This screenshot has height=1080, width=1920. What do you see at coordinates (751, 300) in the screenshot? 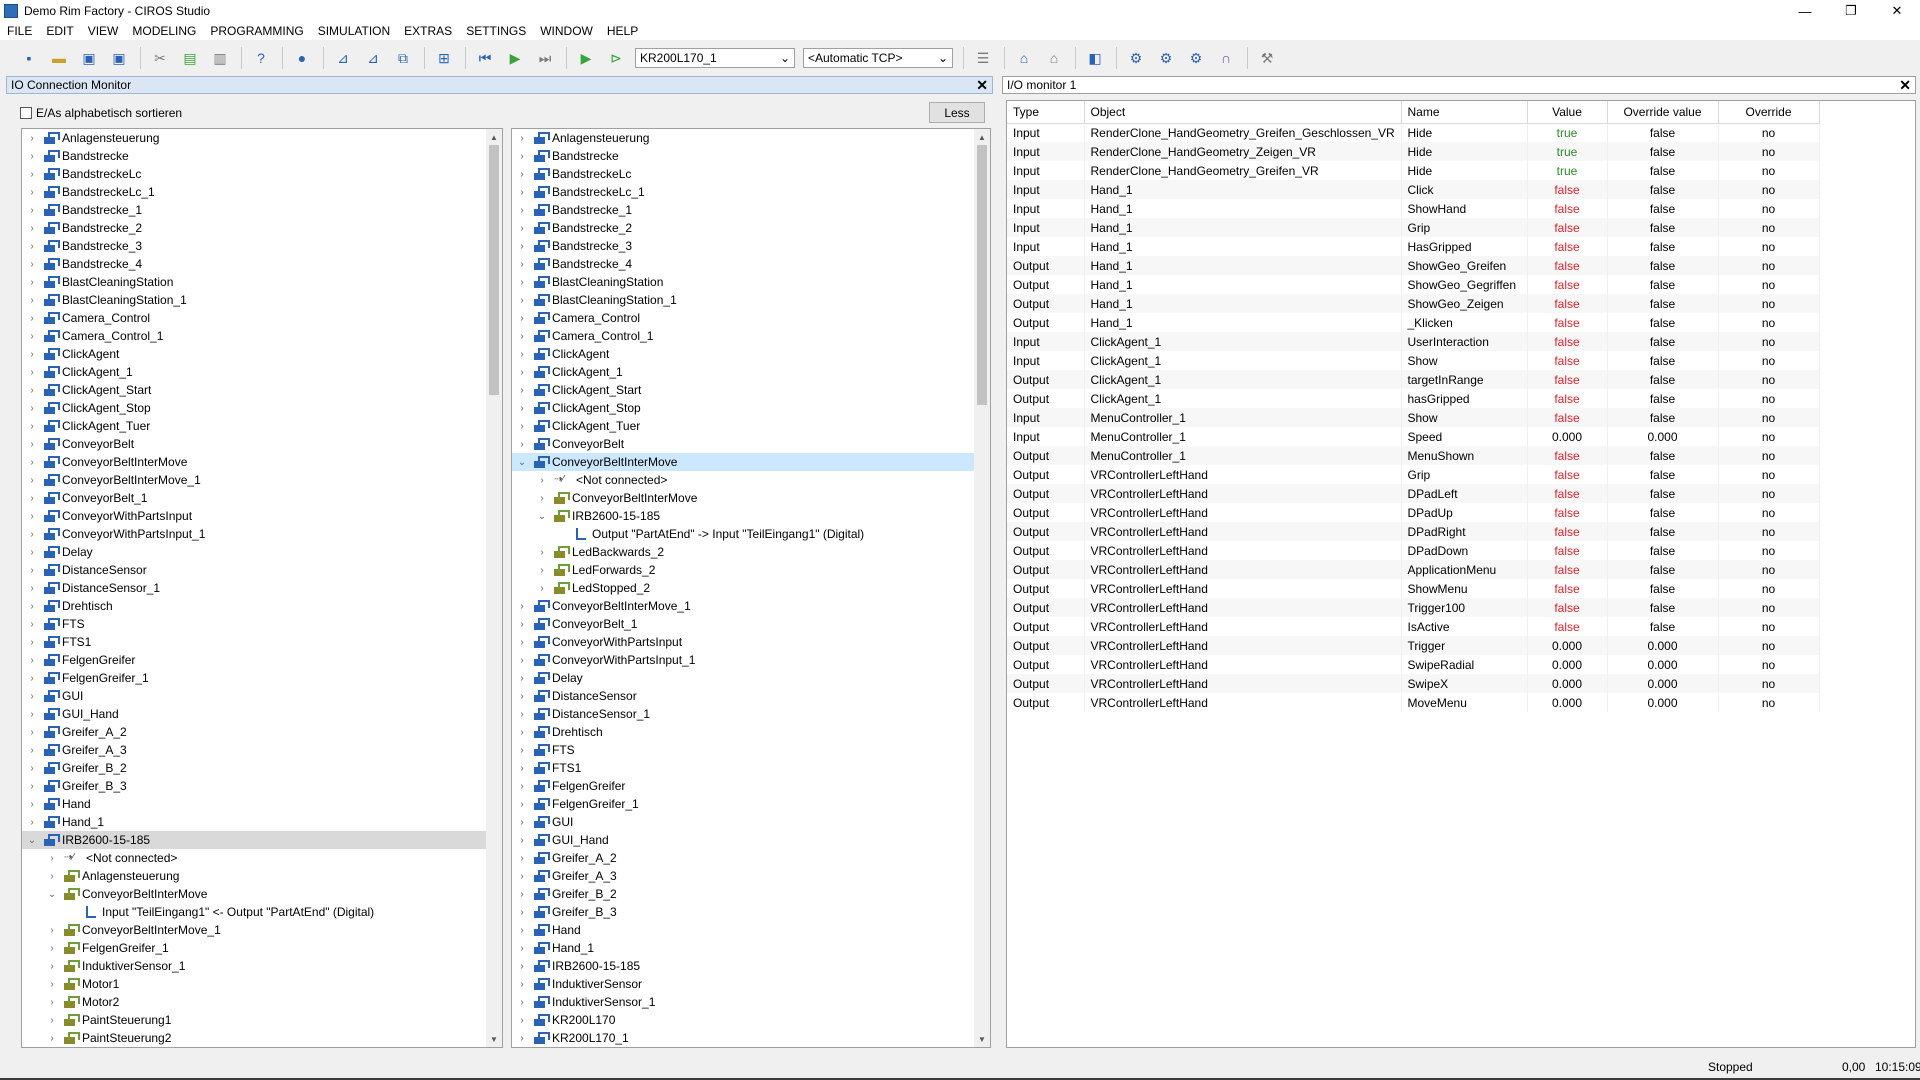
I see `tree-item: › BlastCleaningStation_1` at bounding box center [751, 300].